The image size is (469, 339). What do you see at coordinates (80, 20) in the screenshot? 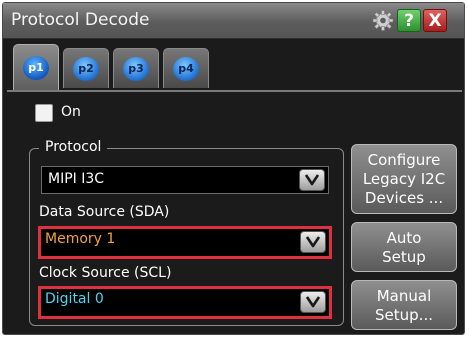
I see `dialog-title: Protocol Decode` at bounding box center [80, 20].